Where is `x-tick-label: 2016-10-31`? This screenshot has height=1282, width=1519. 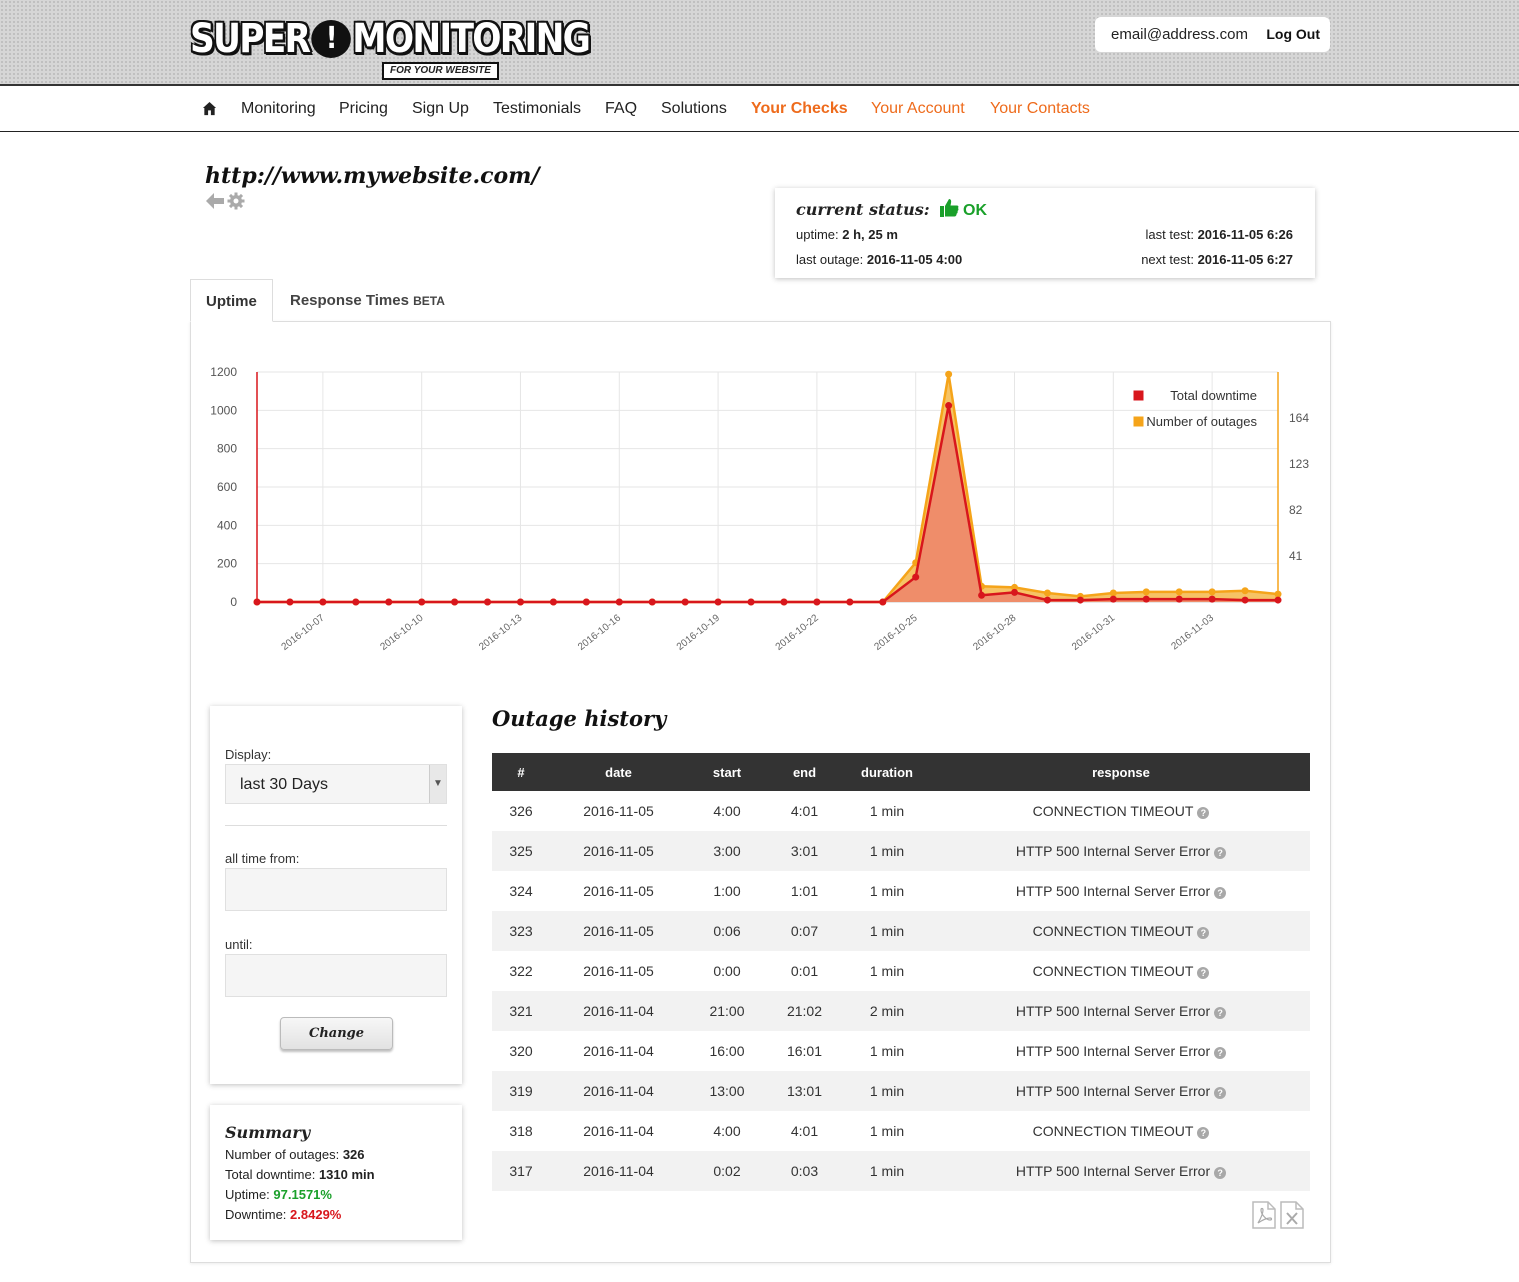 x-tick-label: 2016-10-31 is located at coordinates (1093, 632).